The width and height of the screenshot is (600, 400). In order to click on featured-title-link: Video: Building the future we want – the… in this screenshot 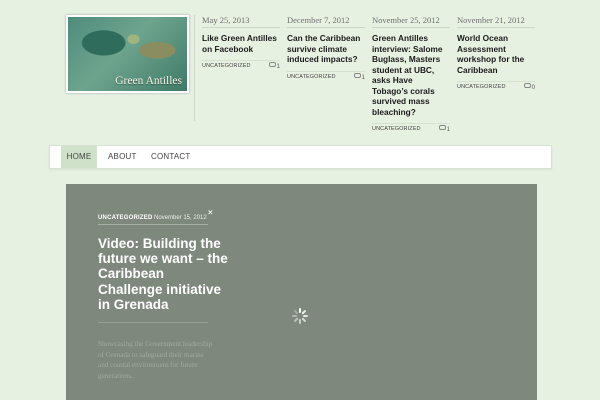, I will do `click(163, 274)`.